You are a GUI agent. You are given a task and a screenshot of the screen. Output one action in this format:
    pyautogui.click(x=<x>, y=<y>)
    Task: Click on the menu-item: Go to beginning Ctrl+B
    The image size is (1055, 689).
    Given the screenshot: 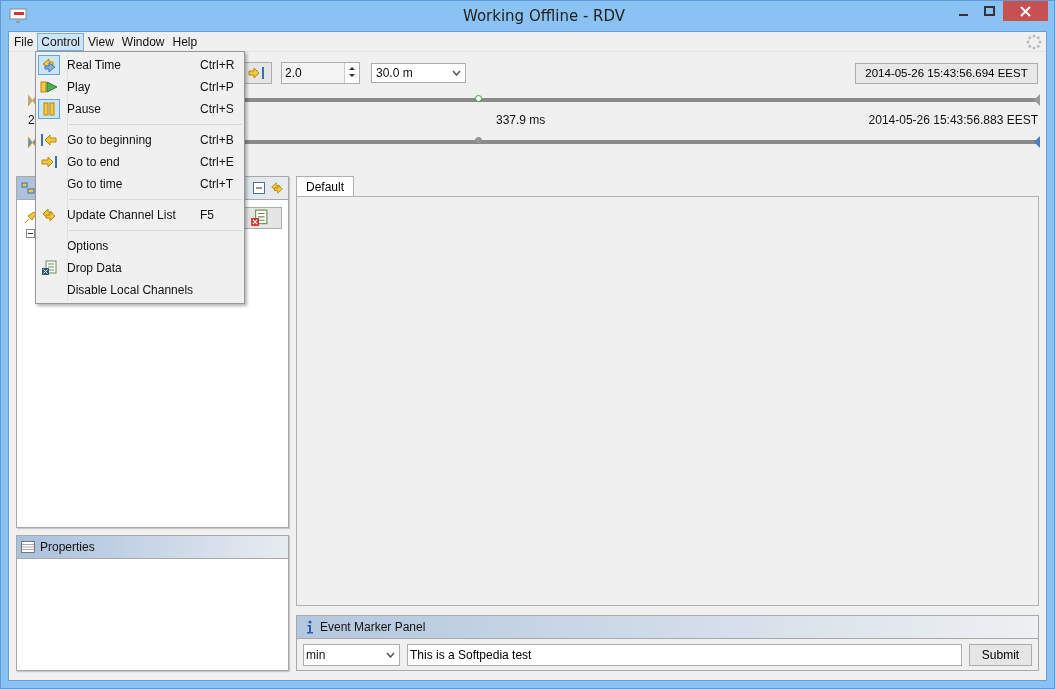 What is the action you would take?
    pyautogui.click(x=140, y=140)
    